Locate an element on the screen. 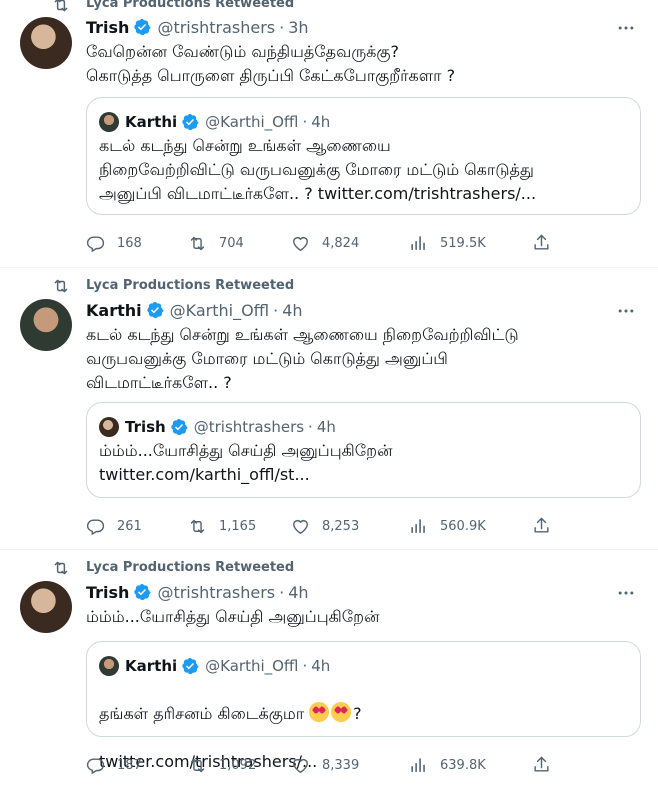 The height and width of the screenshot is (787, 658). like-count: 8,339 is located at coordinates (341, 765).